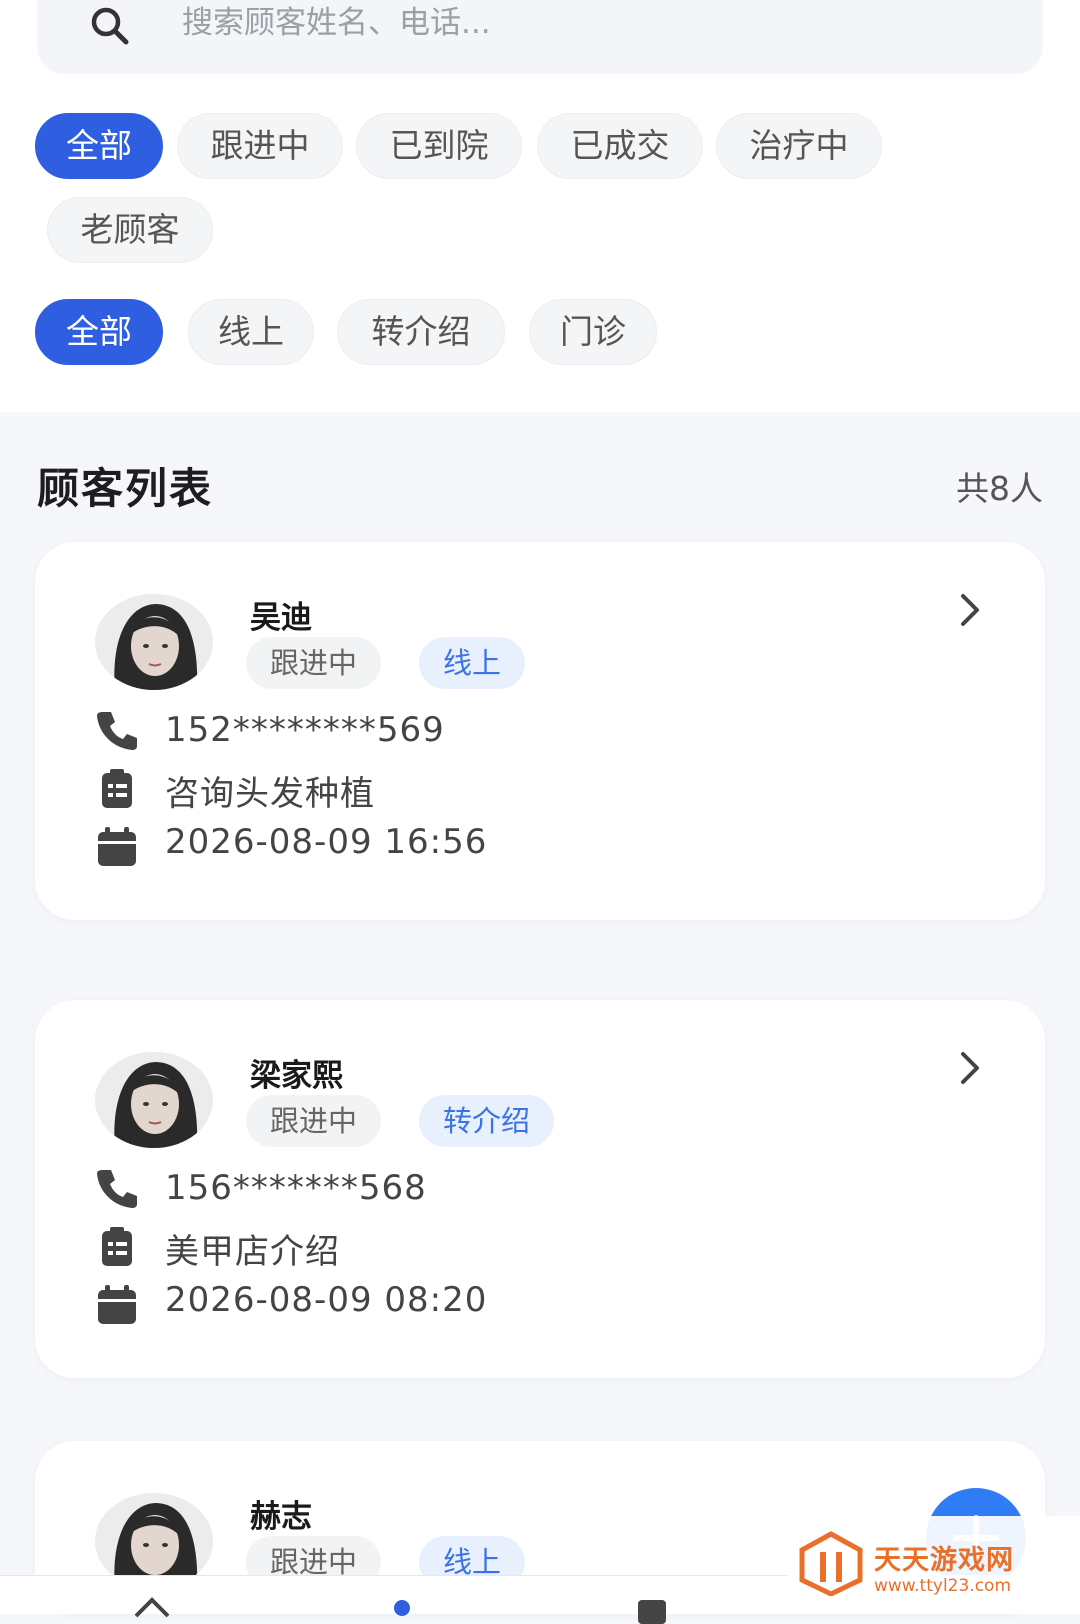 The width and height of the screenshot is (1080, 1624). I want to click on watermark-url: www.ttyl23.com, so click(943, 1586).